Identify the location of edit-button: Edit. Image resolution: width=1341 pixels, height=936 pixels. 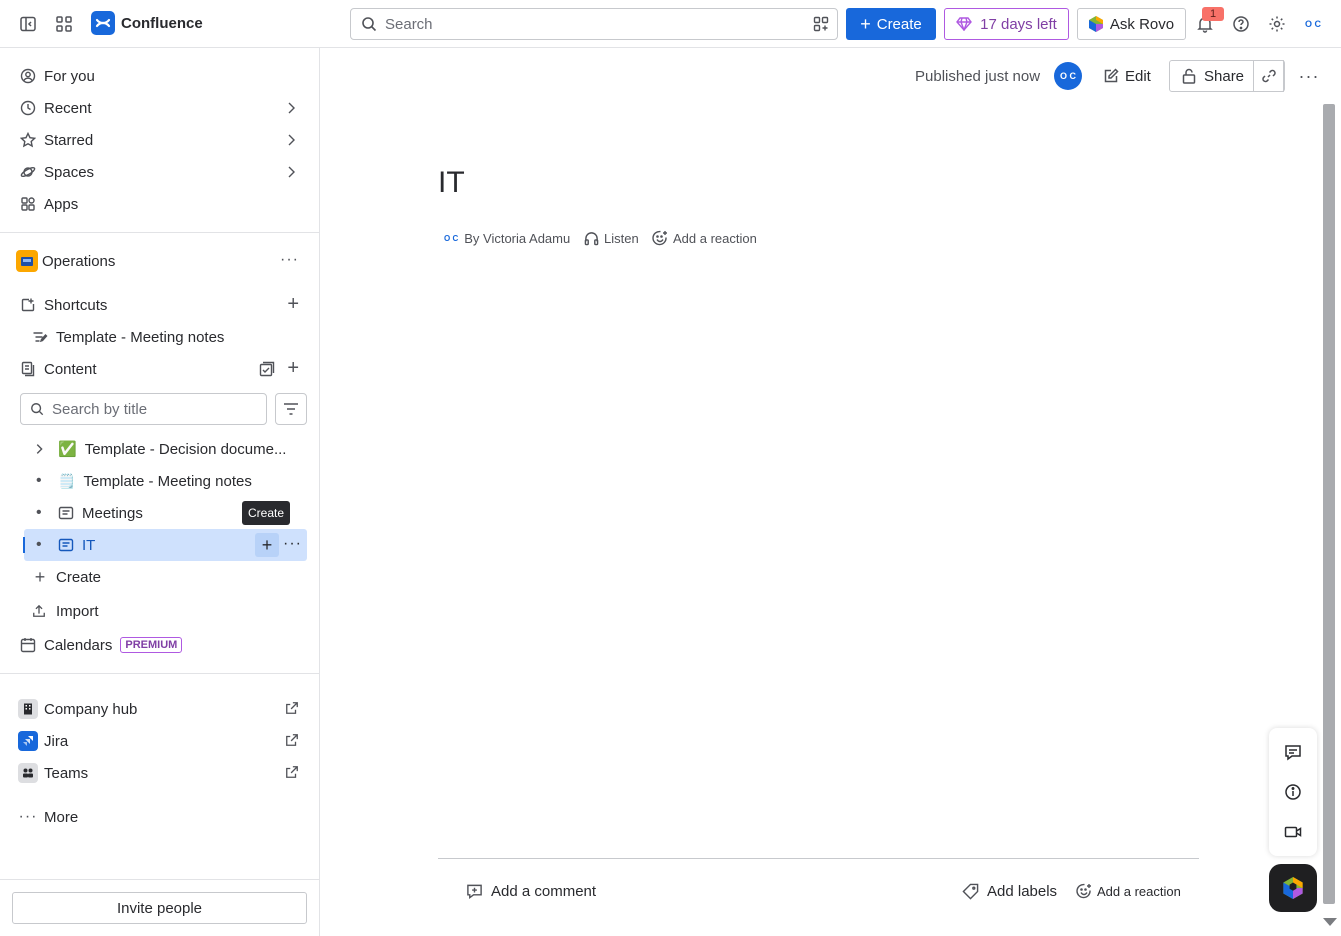
(1129, 76).